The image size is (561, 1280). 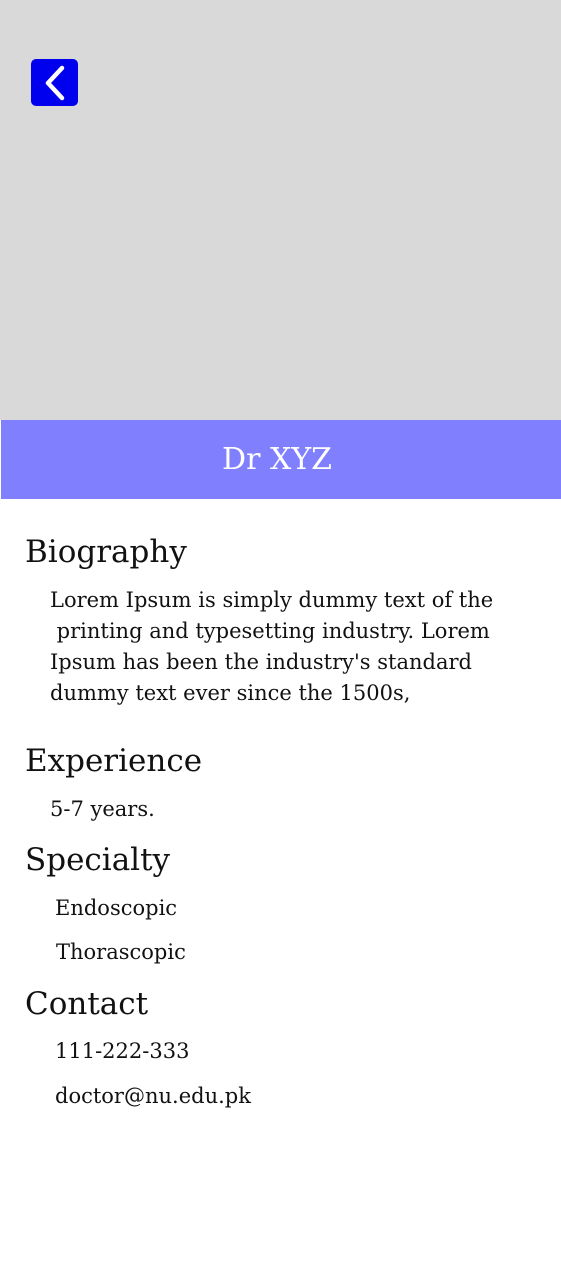 I want to click on biography-line-3: Ipsum has been the industry's standard, so click(x=261, y=662).